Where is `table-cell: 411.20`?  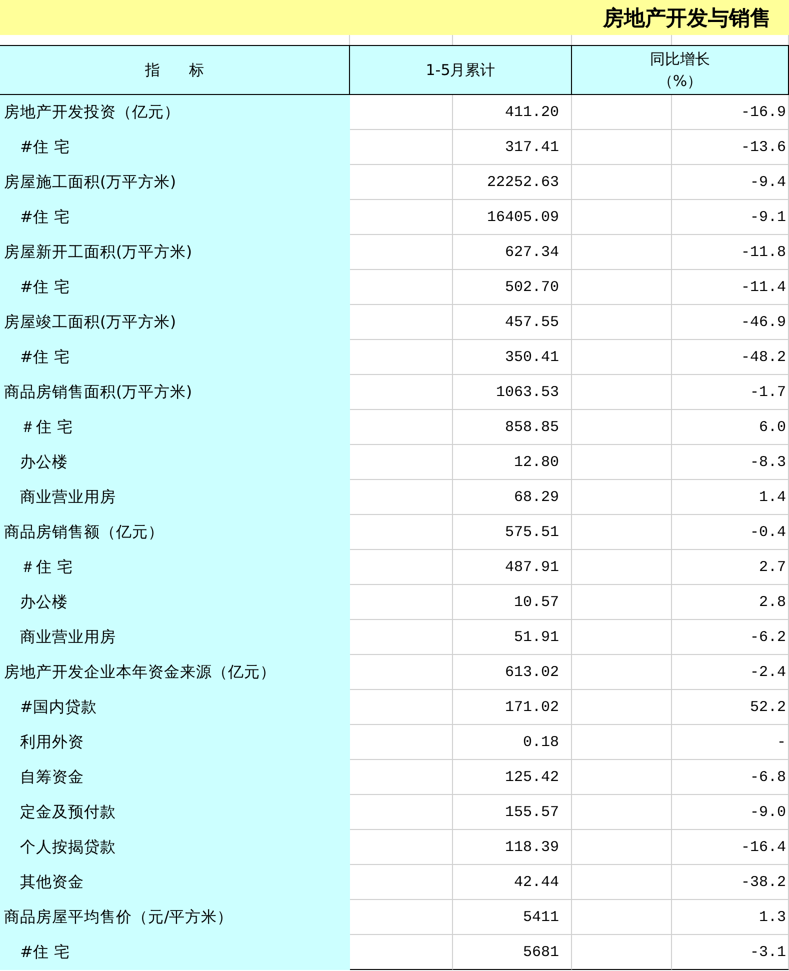 table-cell: 411.20 is located at coordinates (512, 112).